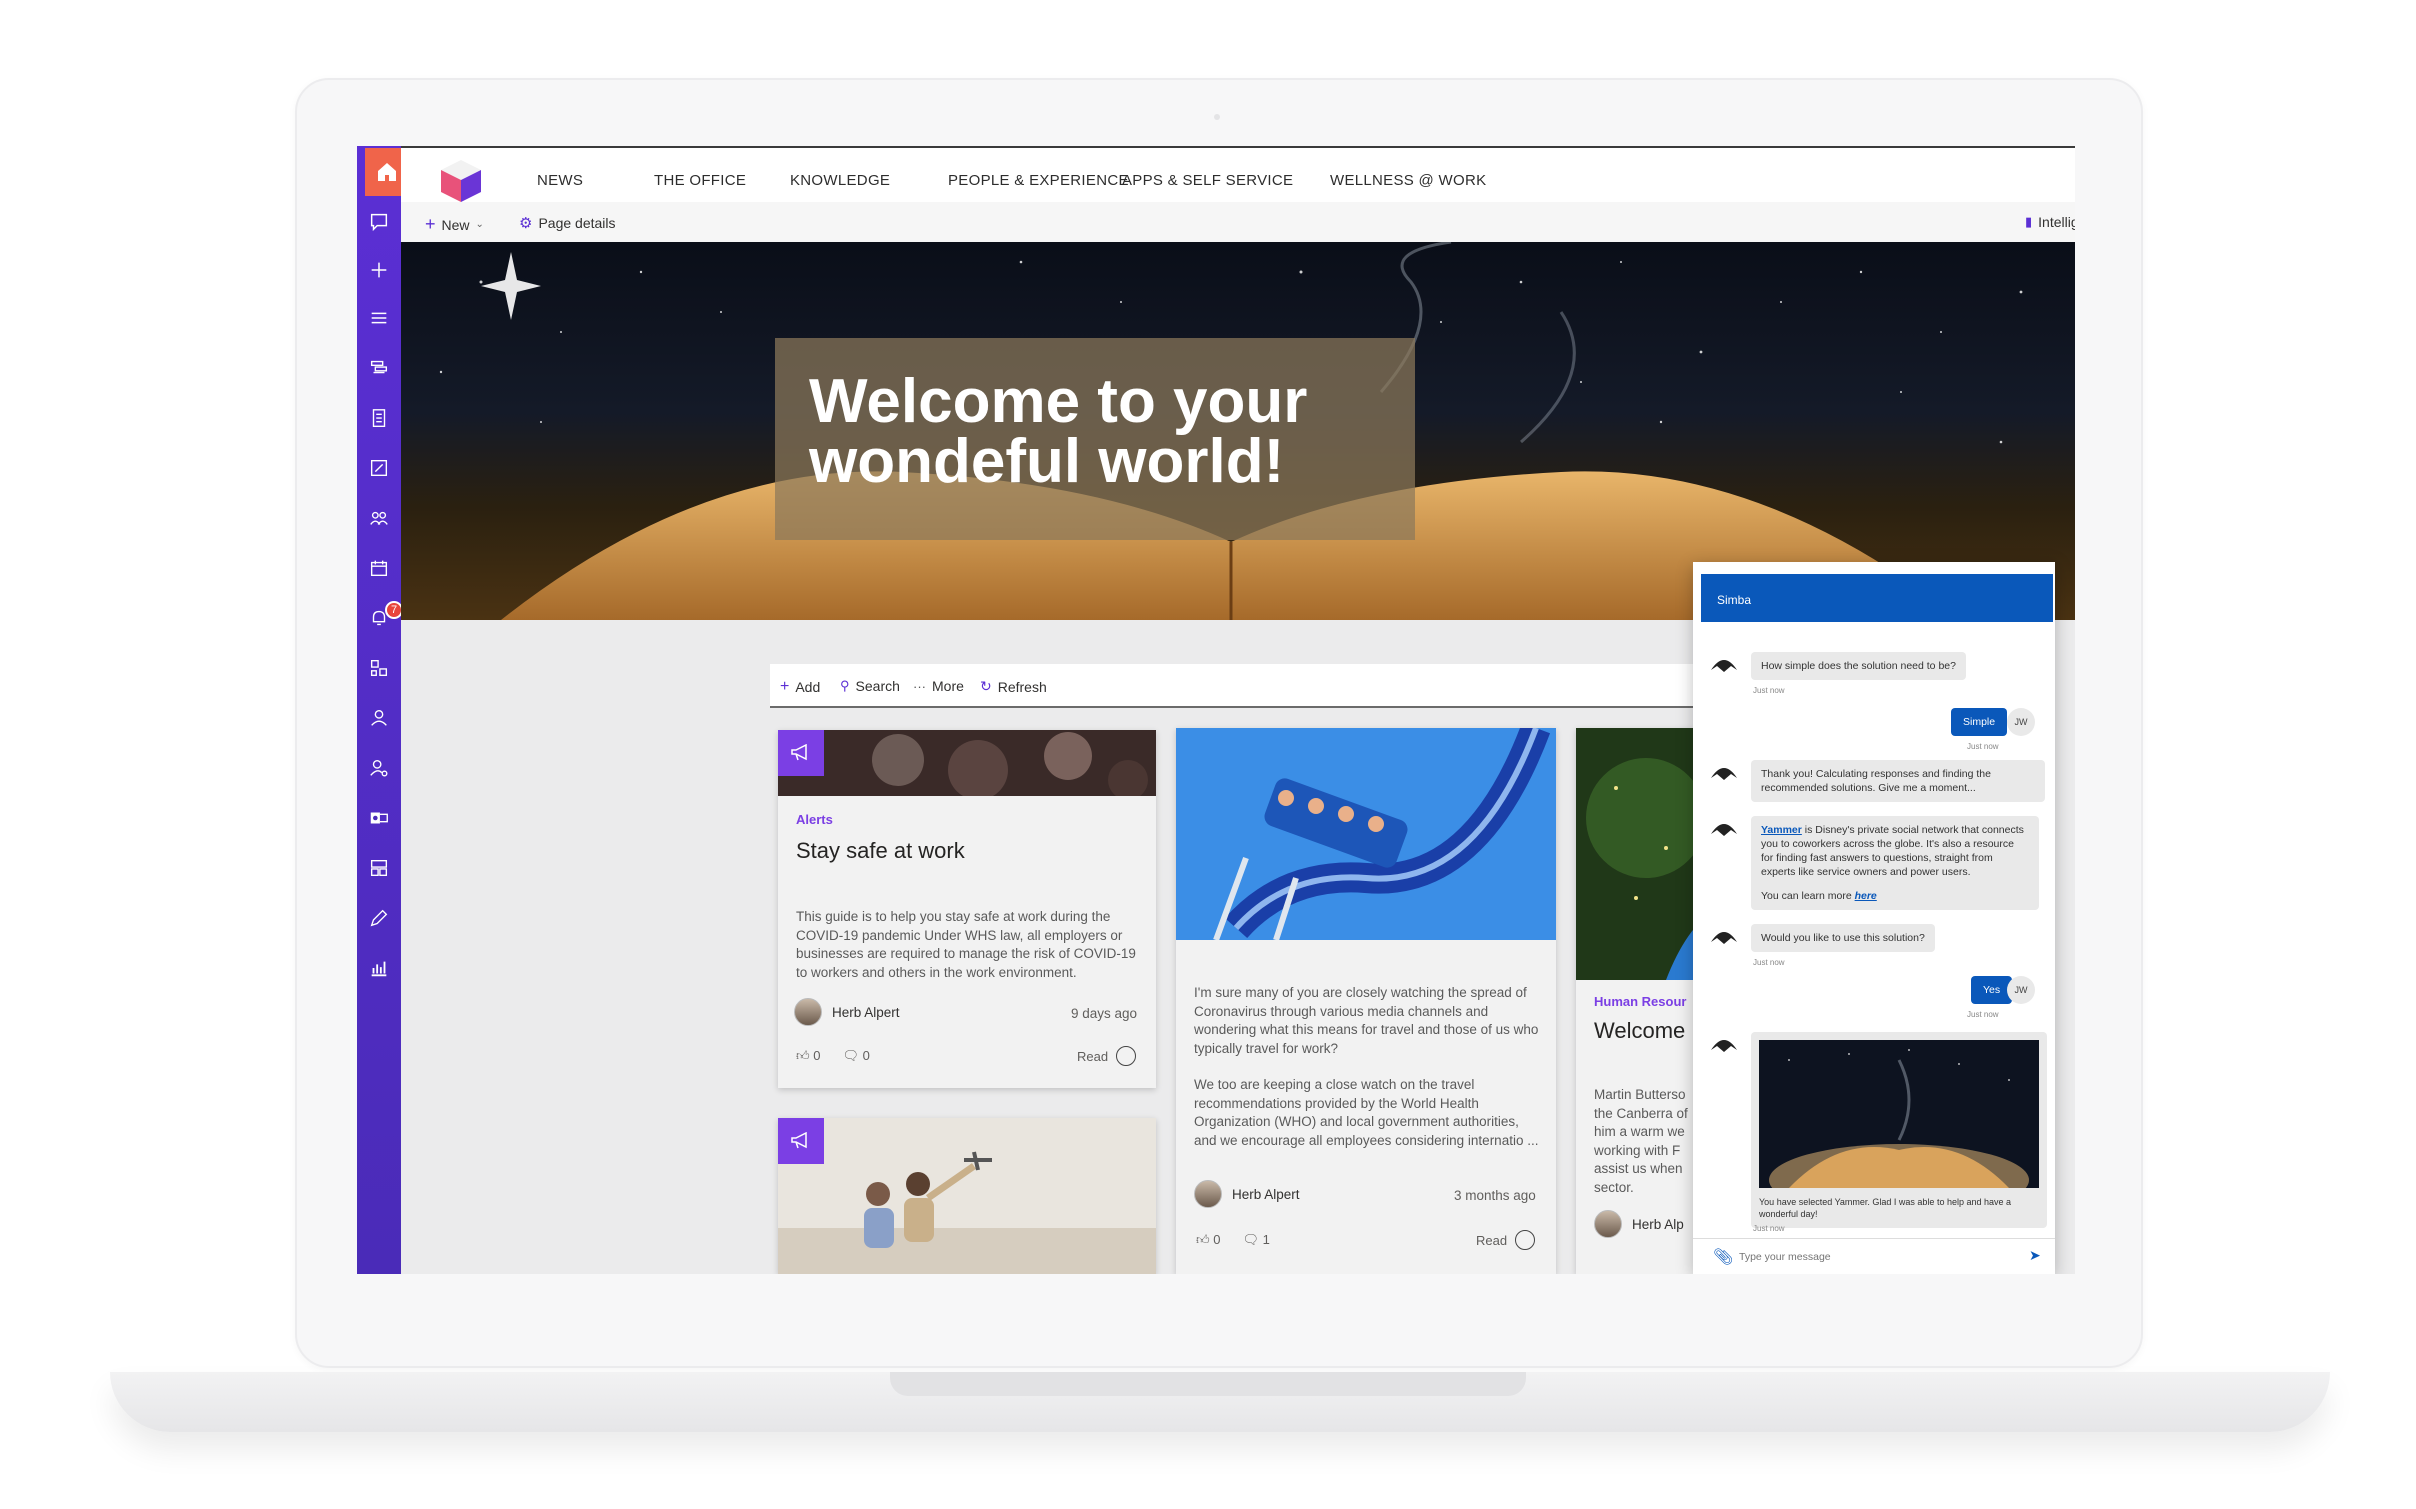 Image resolution: width=2416 pixels, height=1509 pixels. What do you see at coordinates (526, 223) in the screenshot?
I see `gear-icon: ⚙` at bounding box center [526, 223].